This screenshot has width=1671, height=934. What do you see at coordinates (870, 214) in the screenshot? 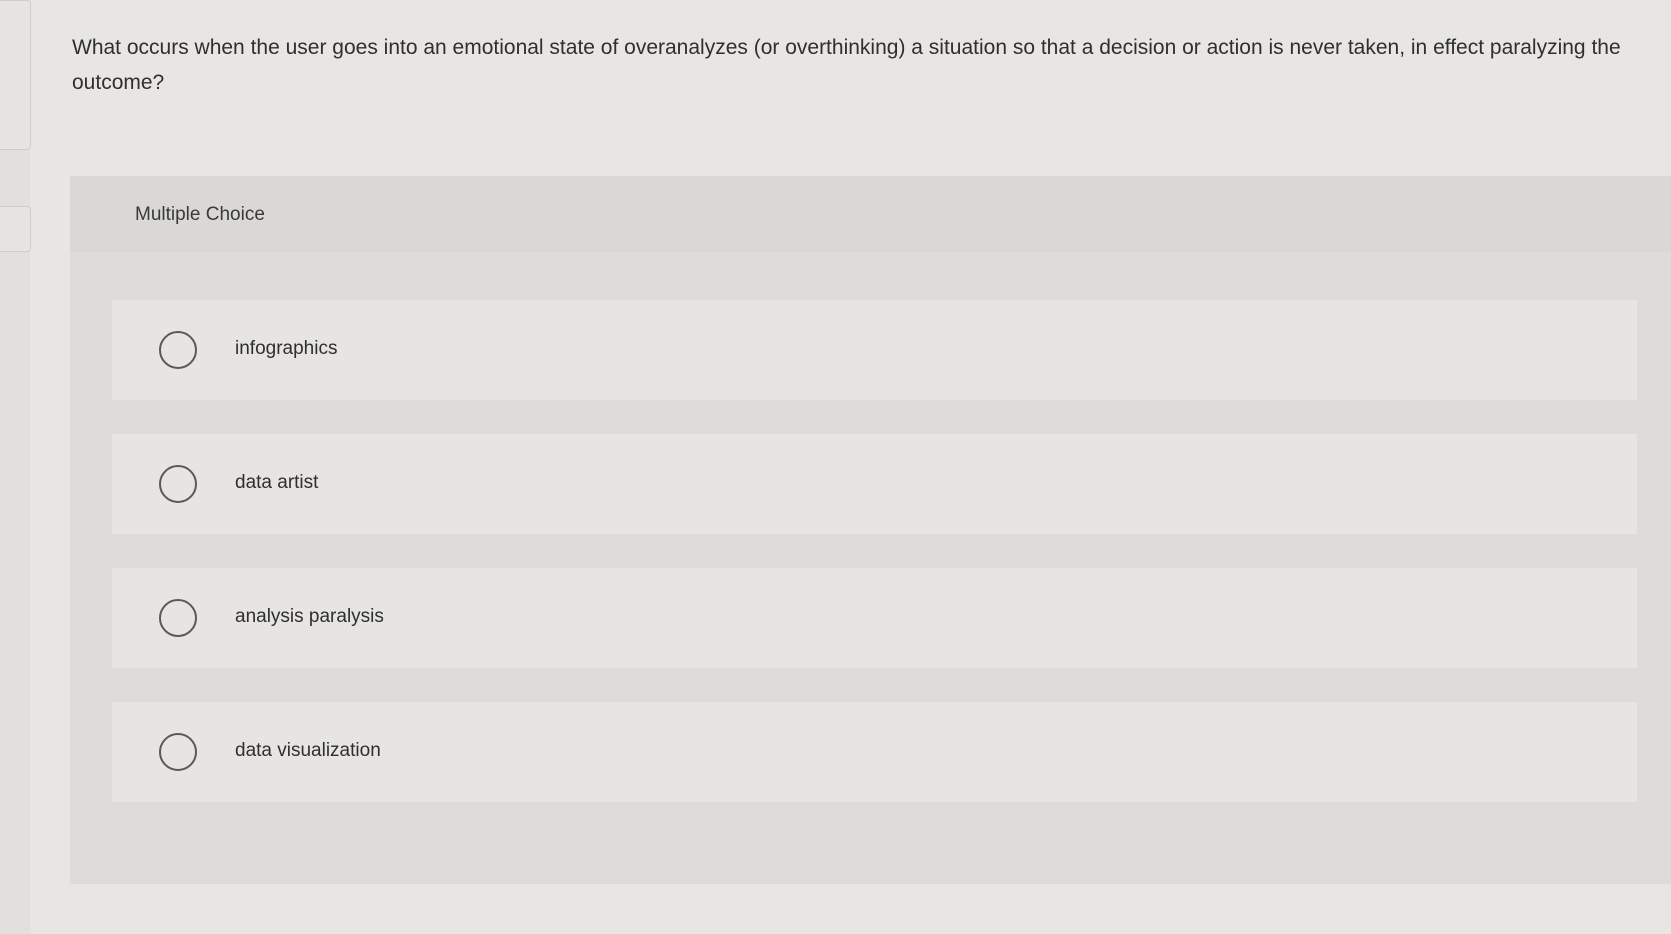
I see `multiple-choice-header: Multiple Choice` at bounding box center [870, 214].